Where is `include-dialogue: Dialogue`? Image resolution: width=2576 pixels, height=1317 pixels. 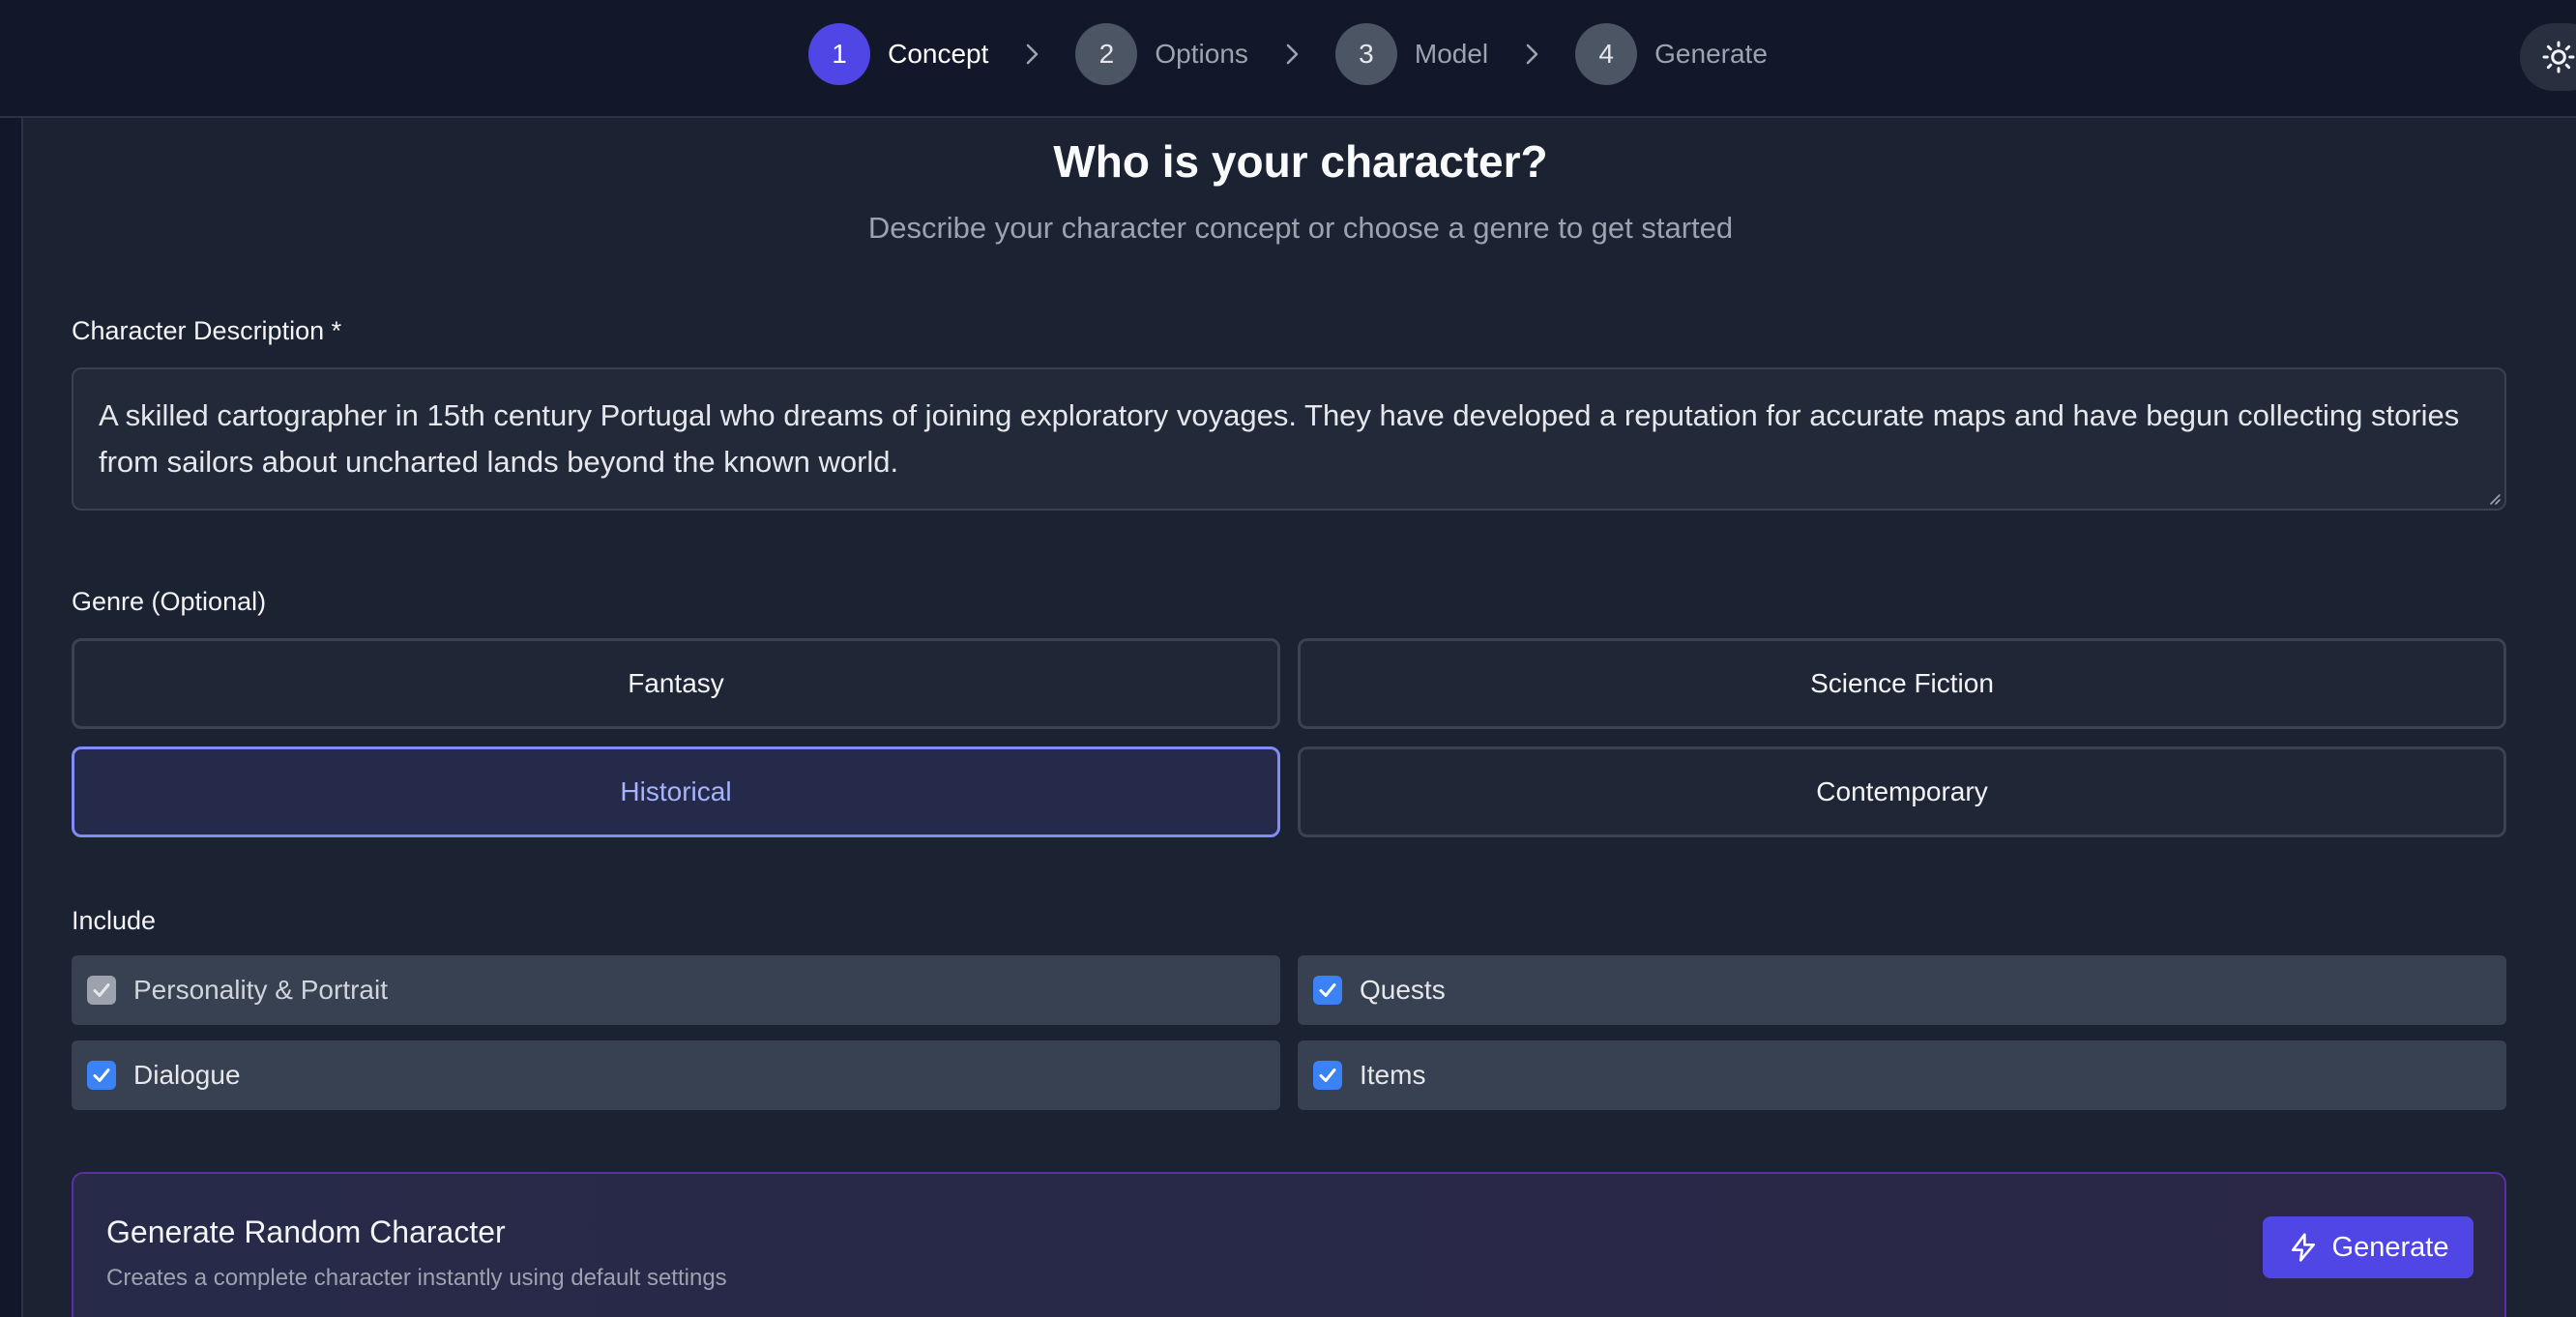
include-dialogue: Dialogue is located at coordinates (676, 1075).